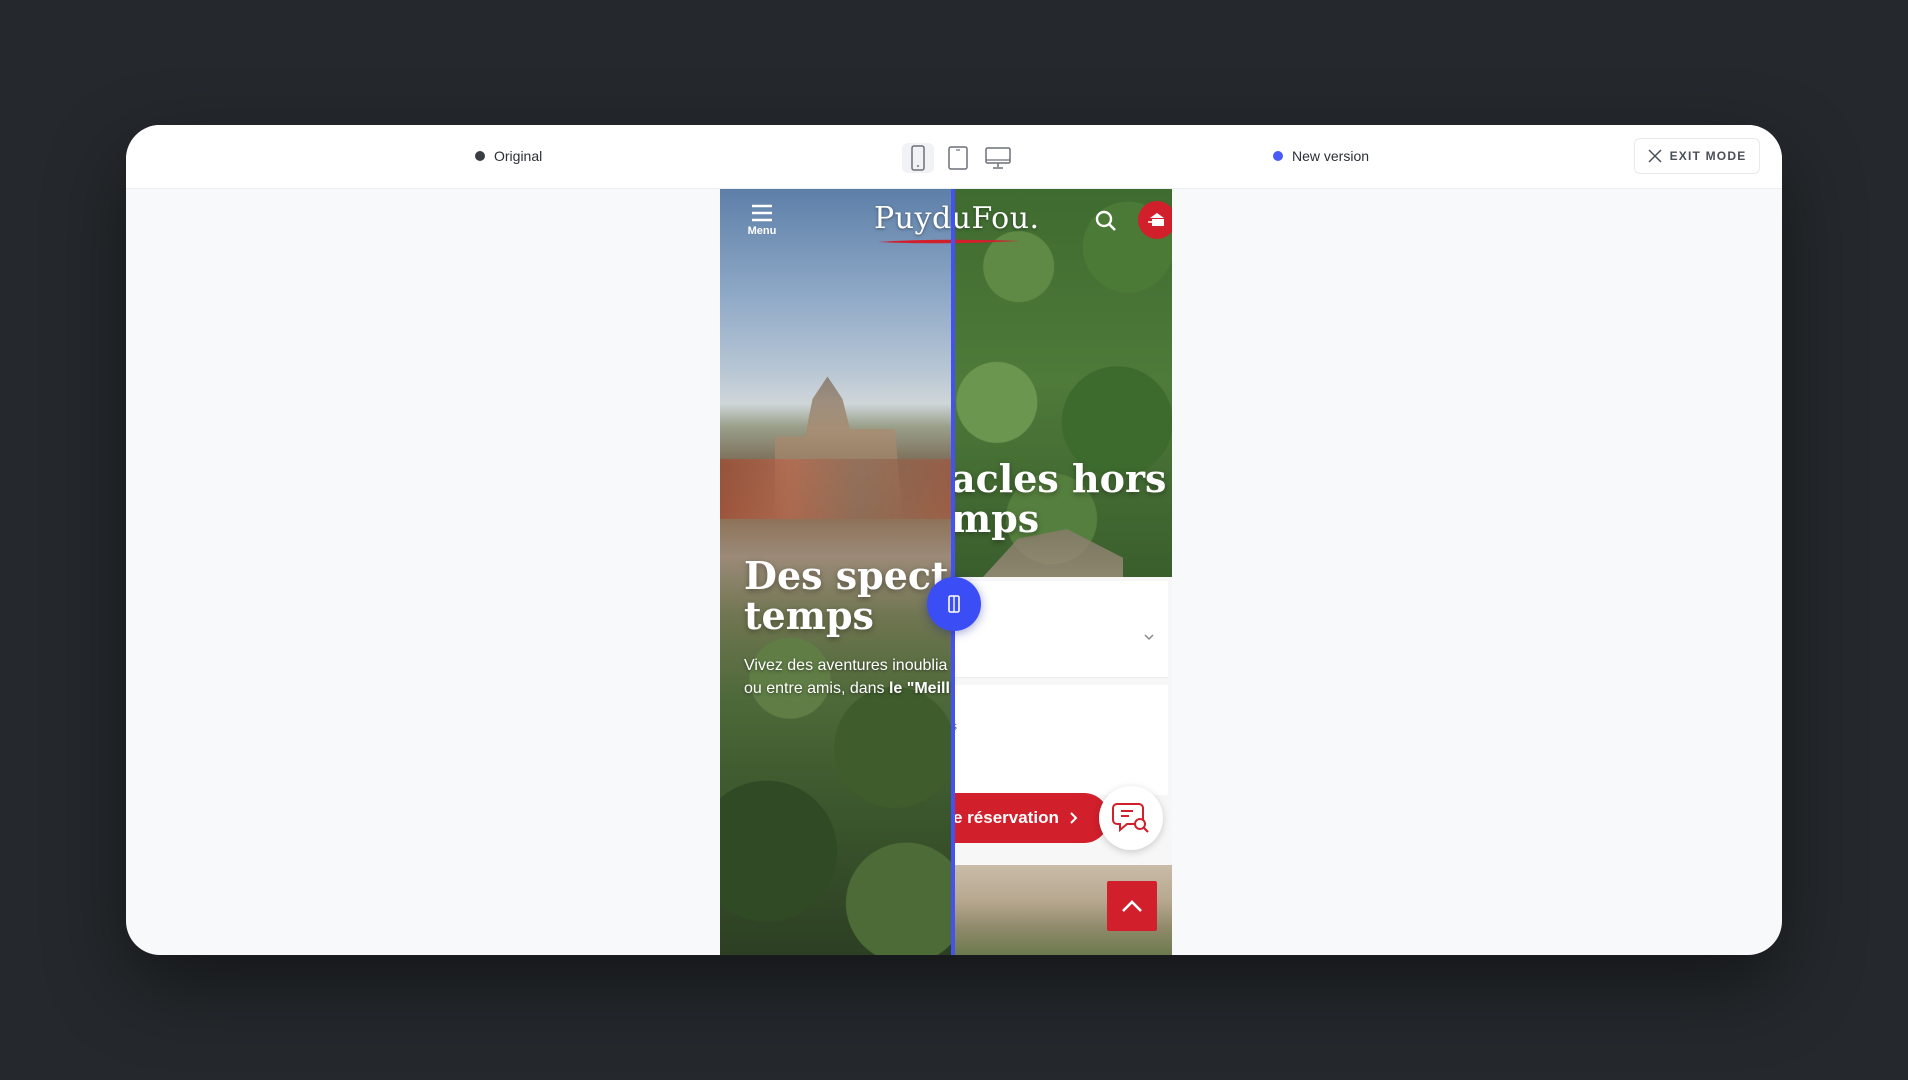  What do you see at coordinates (836, 489) in the screenshot?
I see `village-roofs-image` at bounding box center [836, 489].